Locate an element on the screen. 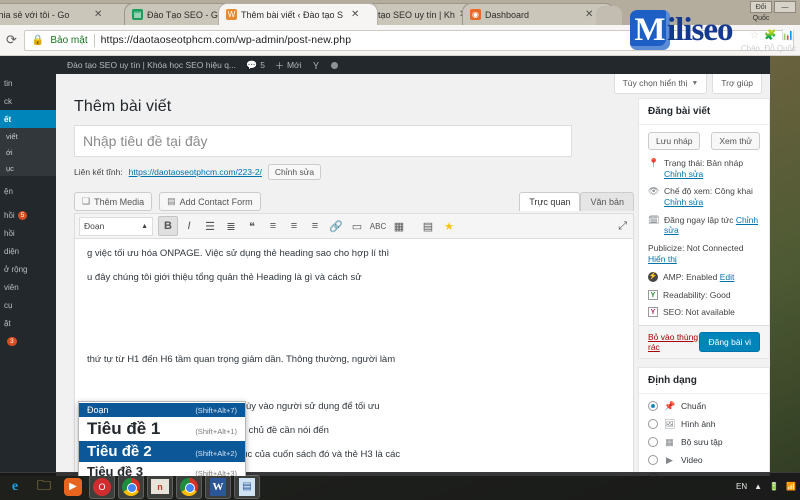  sidebar-subitem-categories: ục is located at coordinates (28, 168).